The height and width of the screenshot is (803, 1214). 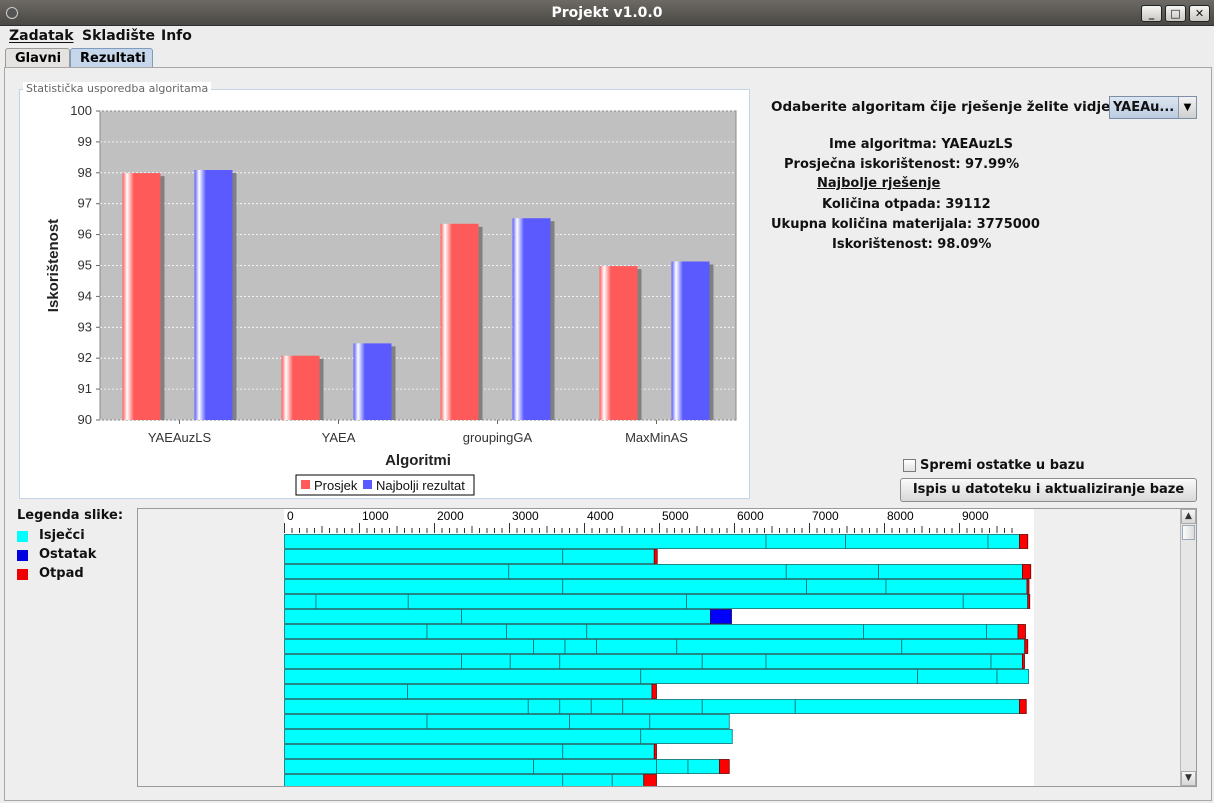 I want to click on ruler-label: 5000, so click(x=675, y=516).